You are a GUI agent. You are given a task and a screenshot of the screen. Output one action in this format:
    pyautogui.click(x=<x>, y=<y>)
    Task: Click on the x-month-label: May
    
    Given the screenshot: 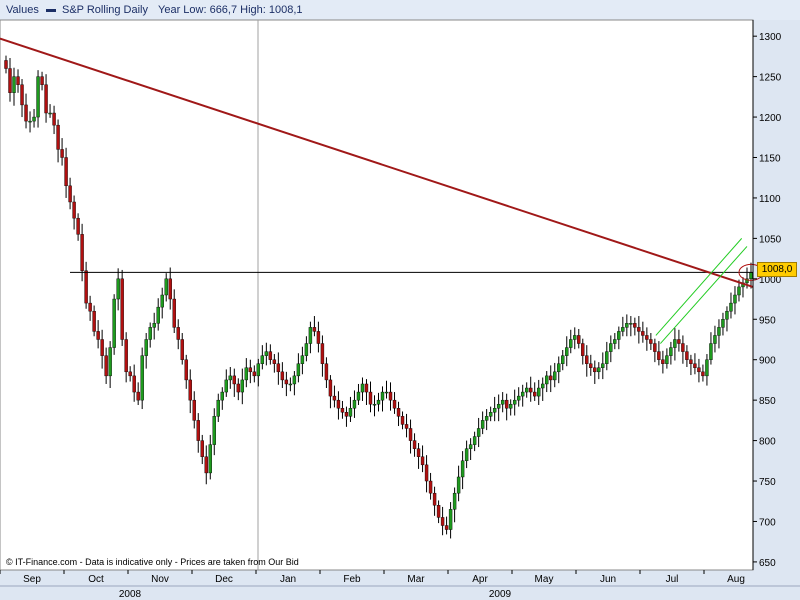 What is the action you would take?
    pyautogui.click(x=544, y=579)
    